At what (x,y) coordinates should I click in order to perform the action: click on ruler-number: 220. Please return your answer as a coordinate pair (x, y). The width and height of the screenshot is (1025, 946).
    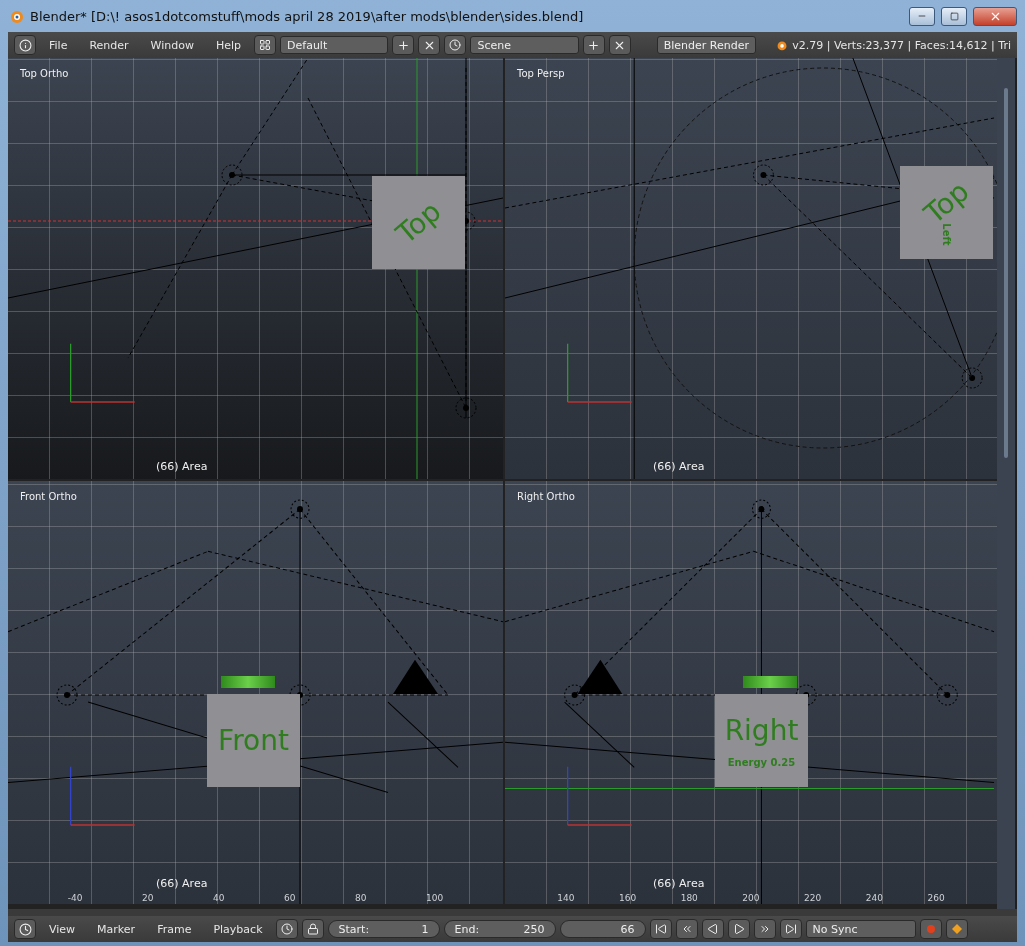
    Looking at the image, I should click on (813, 898).